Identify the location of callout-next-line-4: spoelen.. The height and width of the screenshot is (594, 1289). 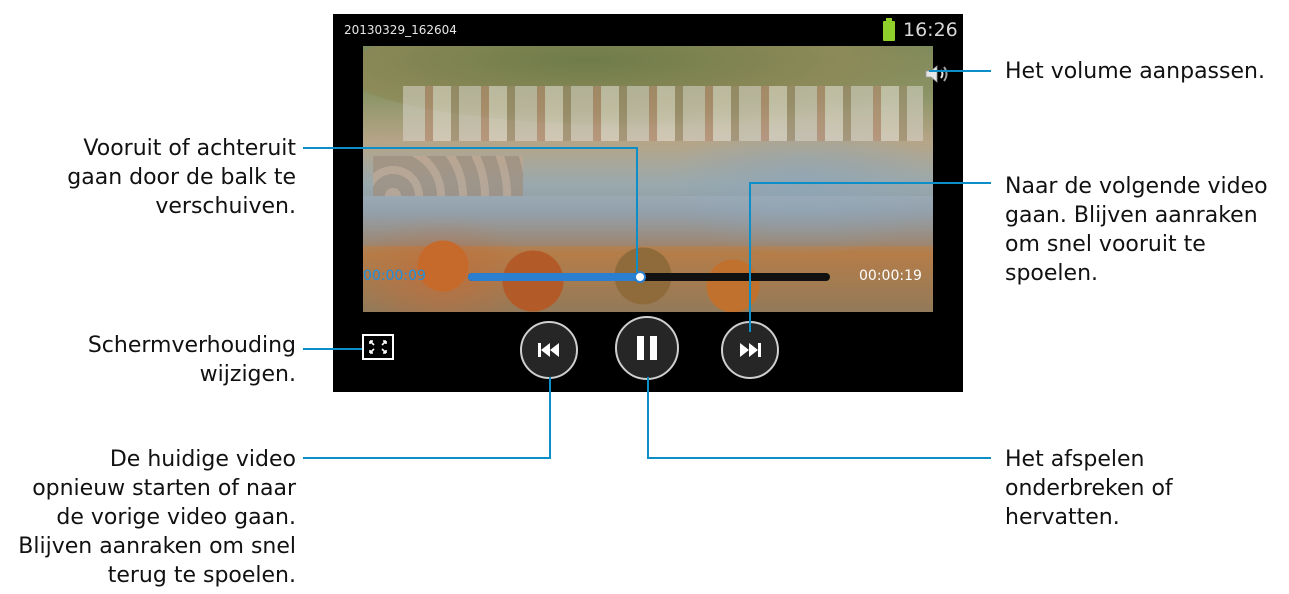
(1052, 273).